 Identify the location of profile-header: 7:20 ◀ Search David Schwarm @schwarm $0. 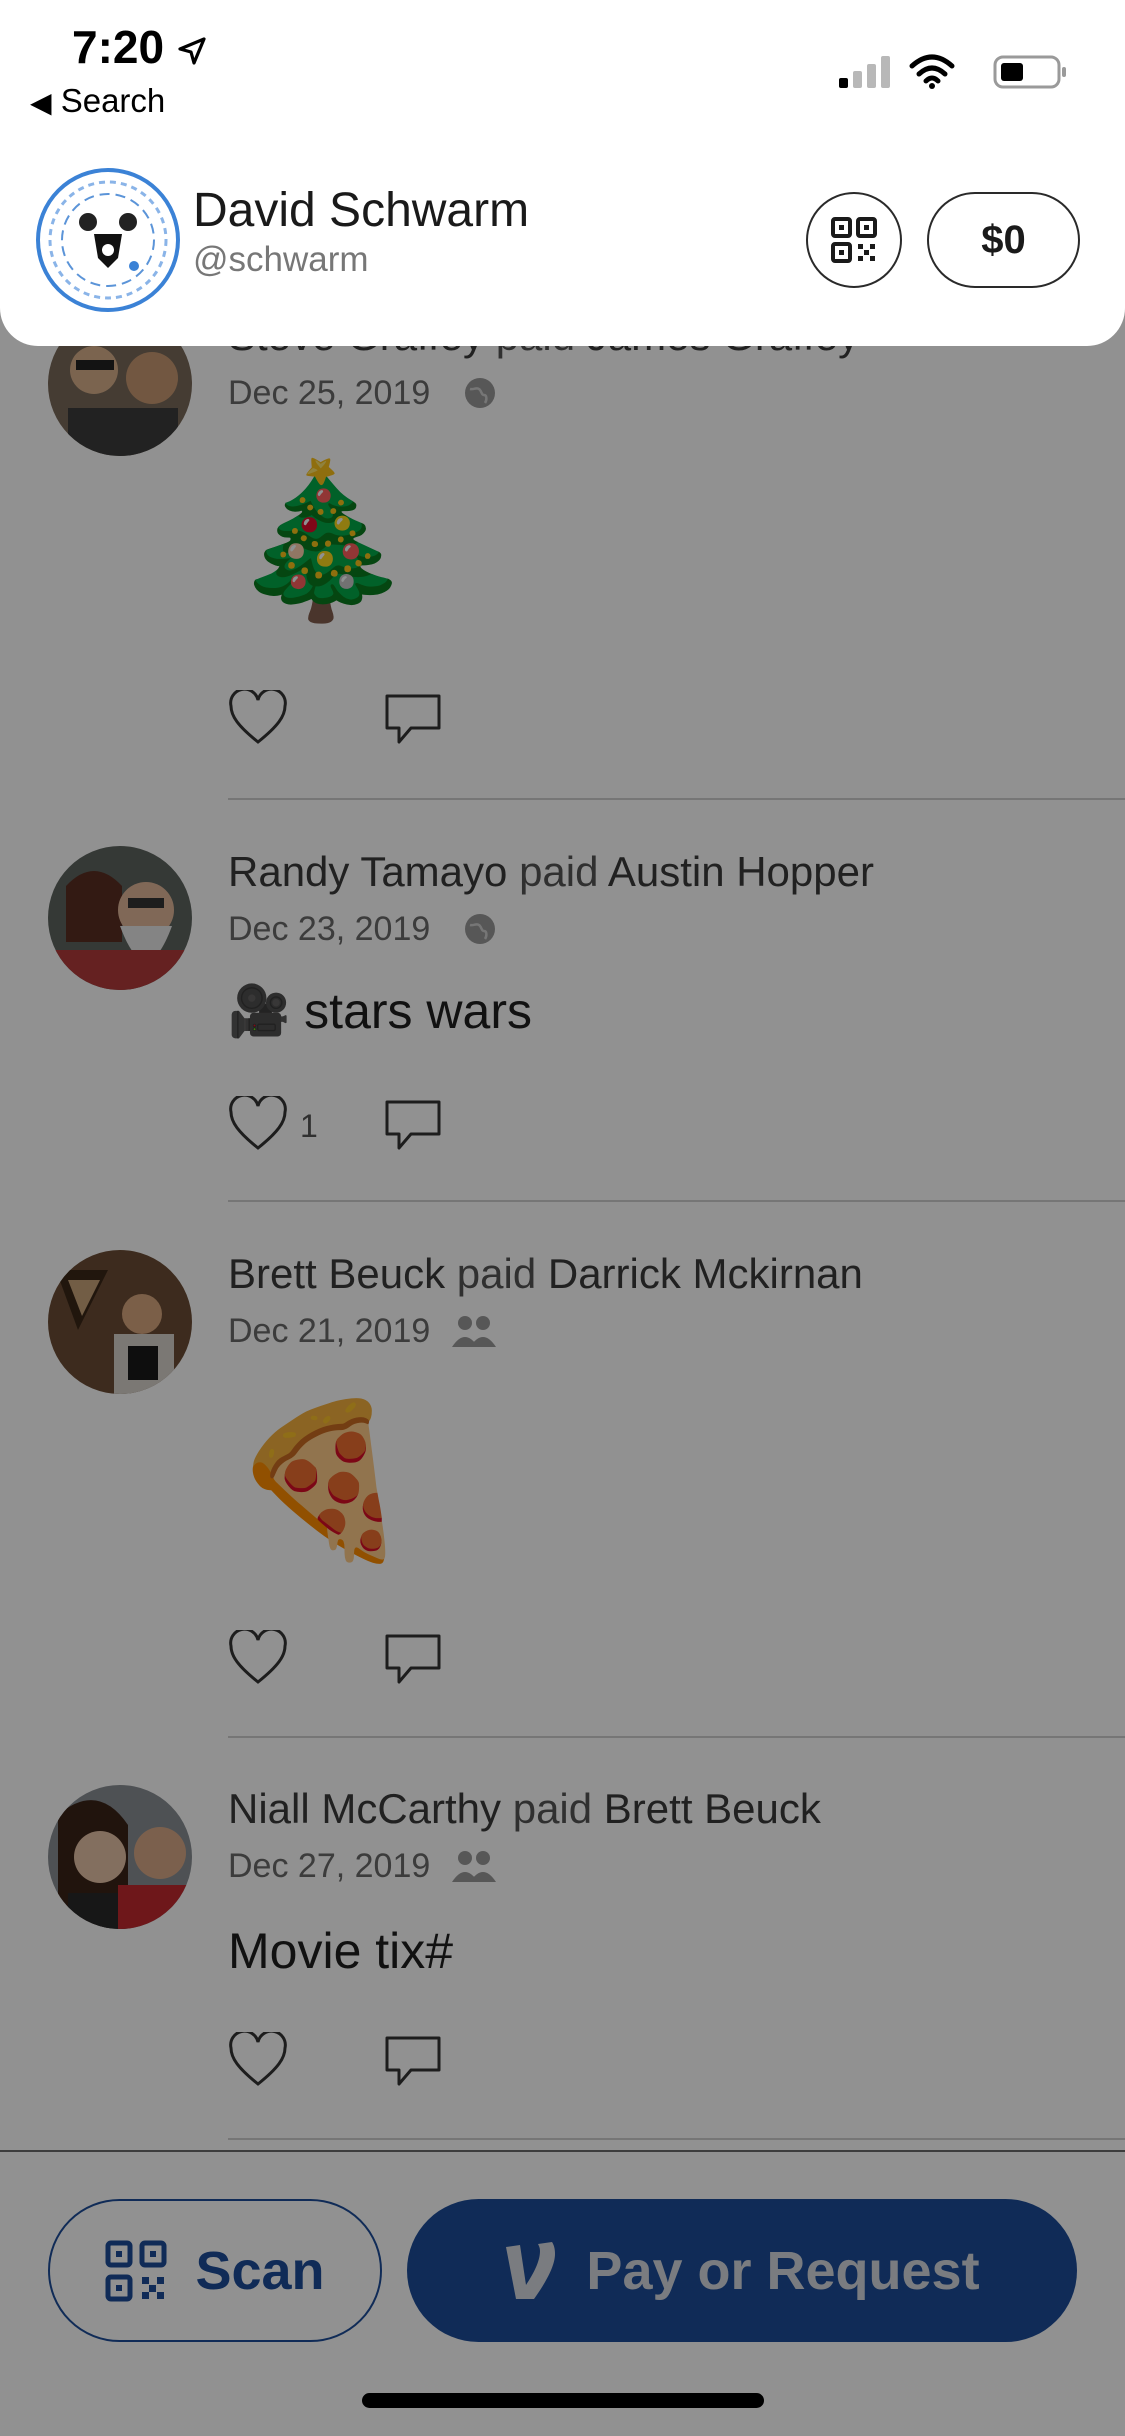
(562, 173).